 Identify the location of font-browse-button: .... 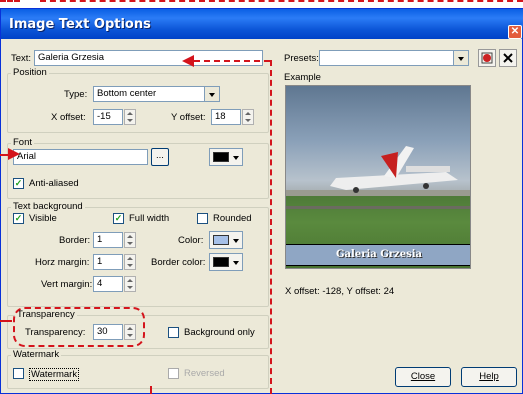
(160, 157).